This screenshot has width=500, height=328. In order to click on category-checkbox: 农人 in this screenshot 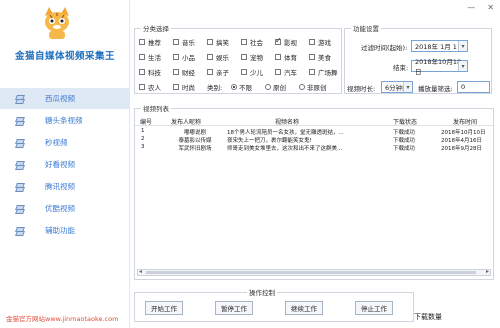, I will do `click(150, 87)`.